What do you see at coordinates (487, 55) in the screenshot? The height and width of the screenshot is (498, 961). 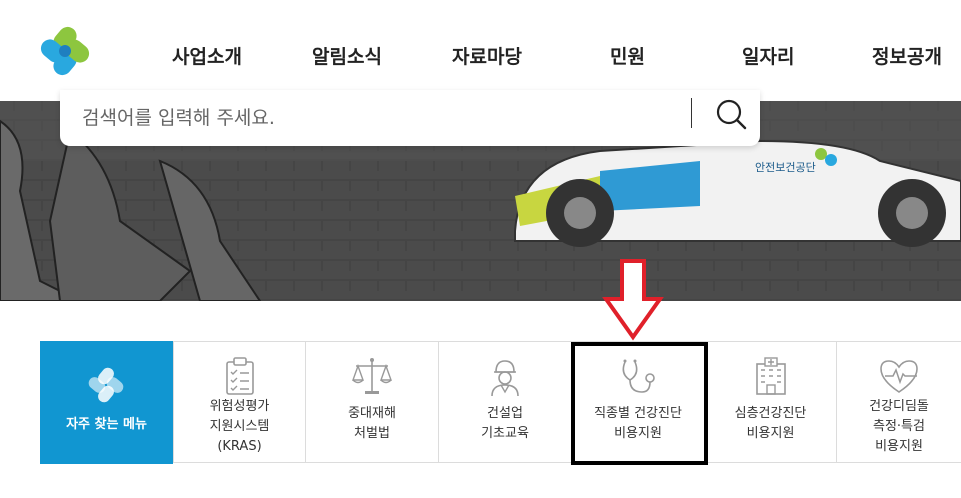 I see `nav-item-resources: 자료마당` at bounding box center [487, 55].